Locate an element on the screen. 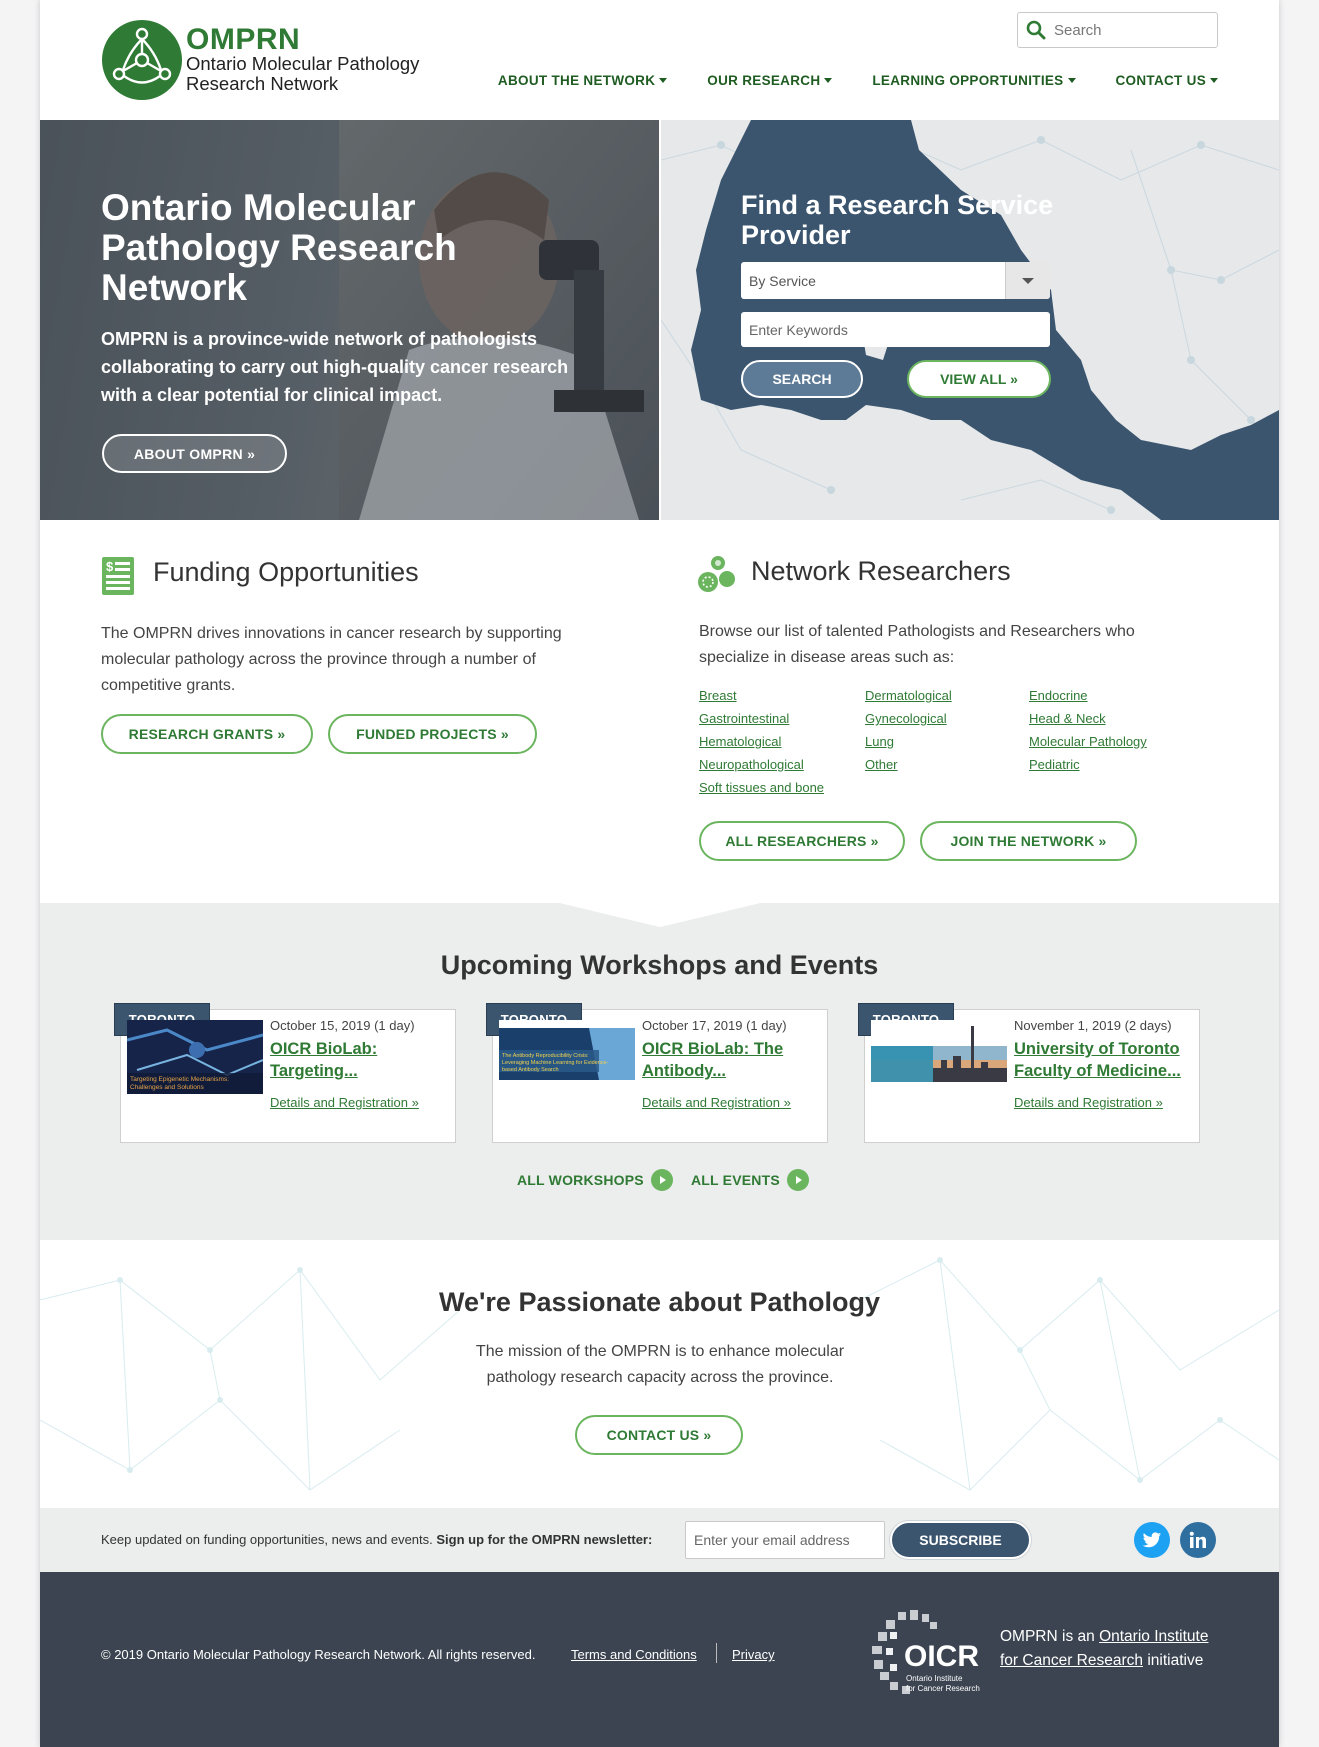 Image resolution: width=1319 pixels, height=1747 pixels. nav-contact-us: CONTACT US is located at coordinates (1167, 80).